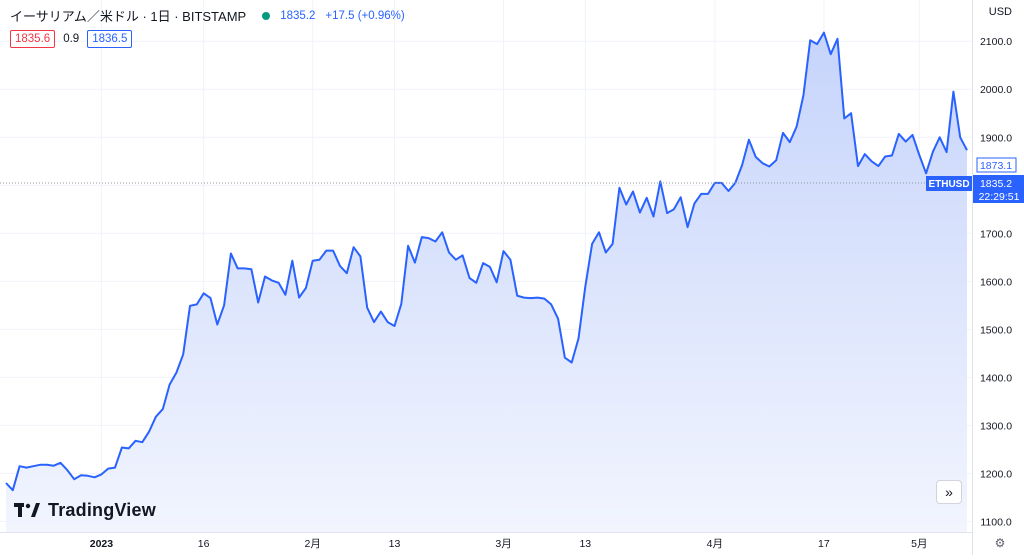 The width and height of the screenshot is (1024, 560). Describe the element at coordinates (313, 544) in the screenshot. I see `time-tick-label: 2月` at that location.